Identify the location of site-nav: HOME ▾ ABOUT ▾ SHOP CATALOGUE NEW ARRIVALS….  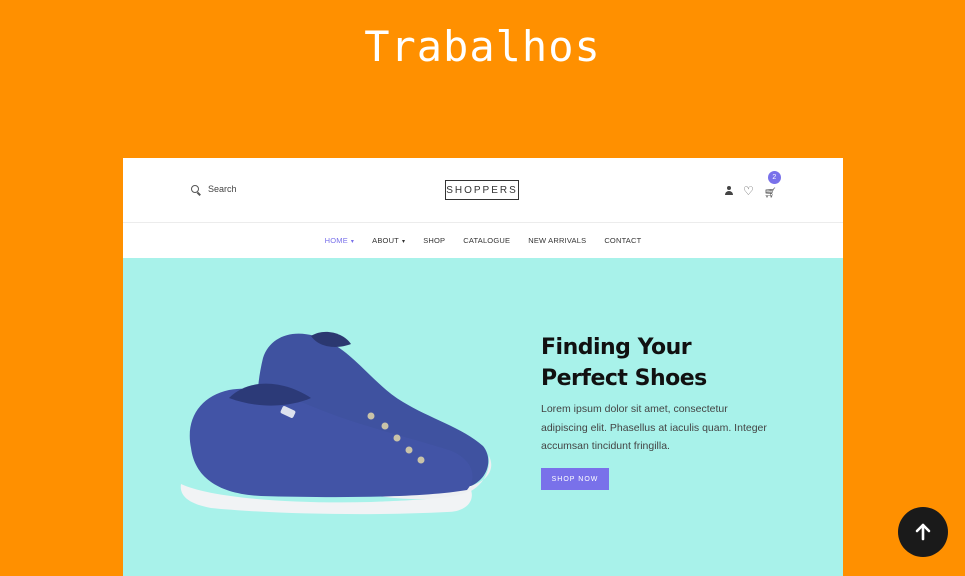
(483, 240).